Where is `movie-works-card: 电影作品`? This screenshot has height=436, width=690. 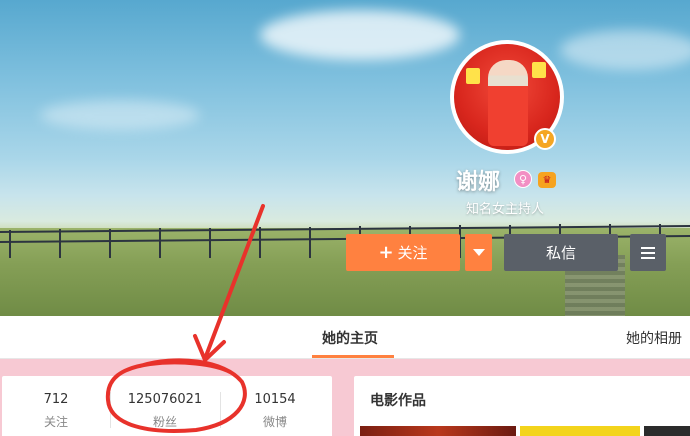 movie-works-card: 电影作品 is located at coordinates (522, 406).